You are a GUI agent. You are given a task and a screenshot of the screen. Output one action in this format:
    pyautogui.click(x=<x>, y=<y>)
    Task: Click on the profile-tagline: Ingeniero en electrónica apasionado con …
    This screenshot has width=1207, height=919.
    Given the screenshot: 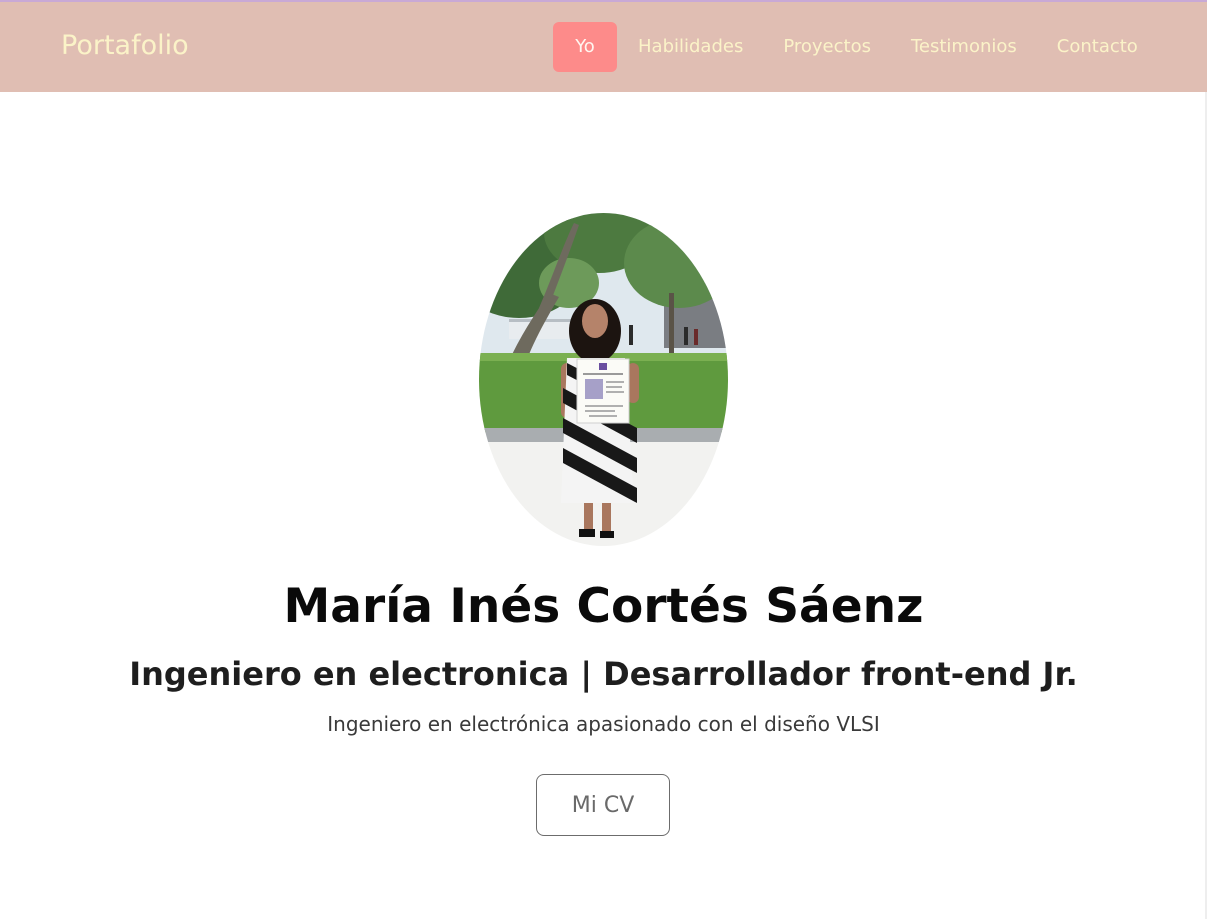 What is the action you would take?
    pyautogui.click(x=603, y=724)
    